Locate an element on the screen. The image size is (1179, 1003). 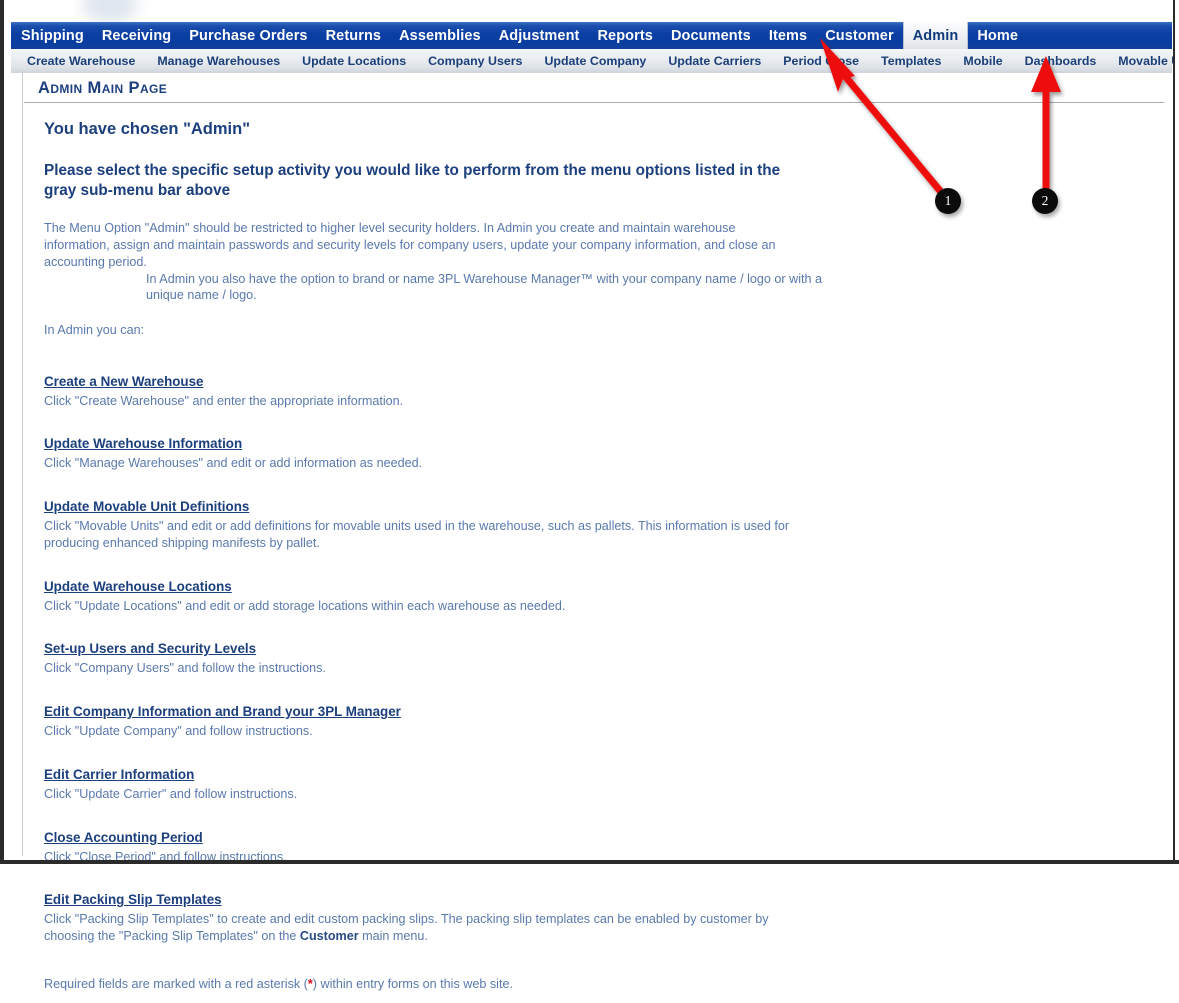
subnav-item-label: Manage Warehouses is located at coordinates (219, 61).